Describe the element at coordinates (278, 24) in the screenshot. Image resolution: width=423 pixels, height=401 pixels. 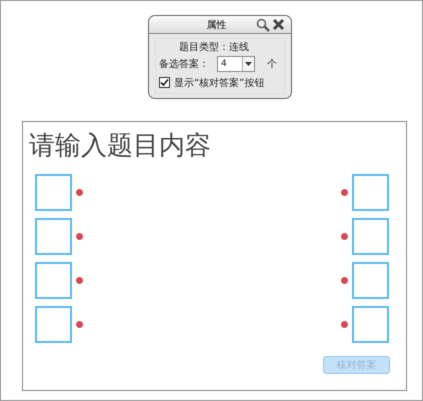
I see `close-icon` at that location.